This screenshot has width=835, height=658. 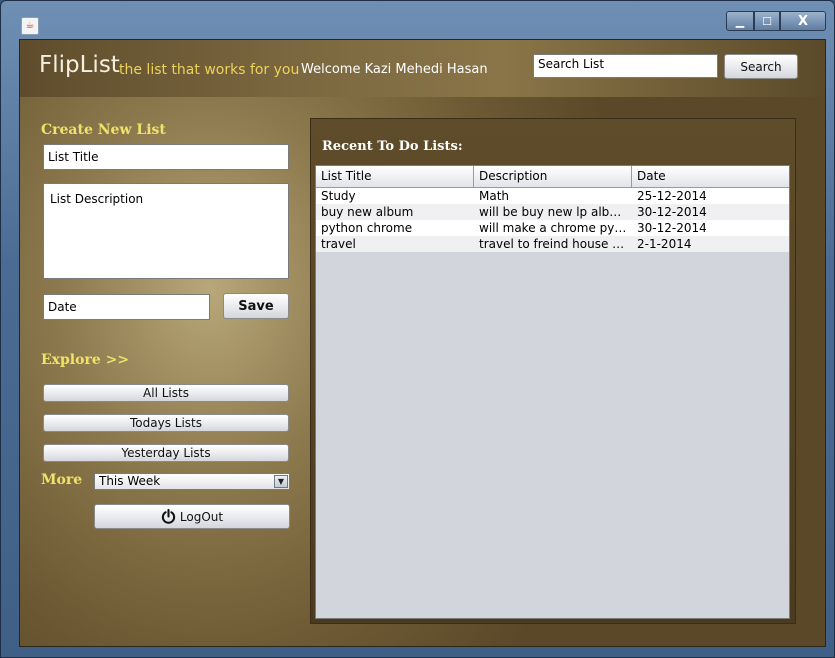 What do you see at coordinates (552, 196) in the screenshot?
I see `table-row: Study Math 25-12-2014` at bounding box center [552, 196].